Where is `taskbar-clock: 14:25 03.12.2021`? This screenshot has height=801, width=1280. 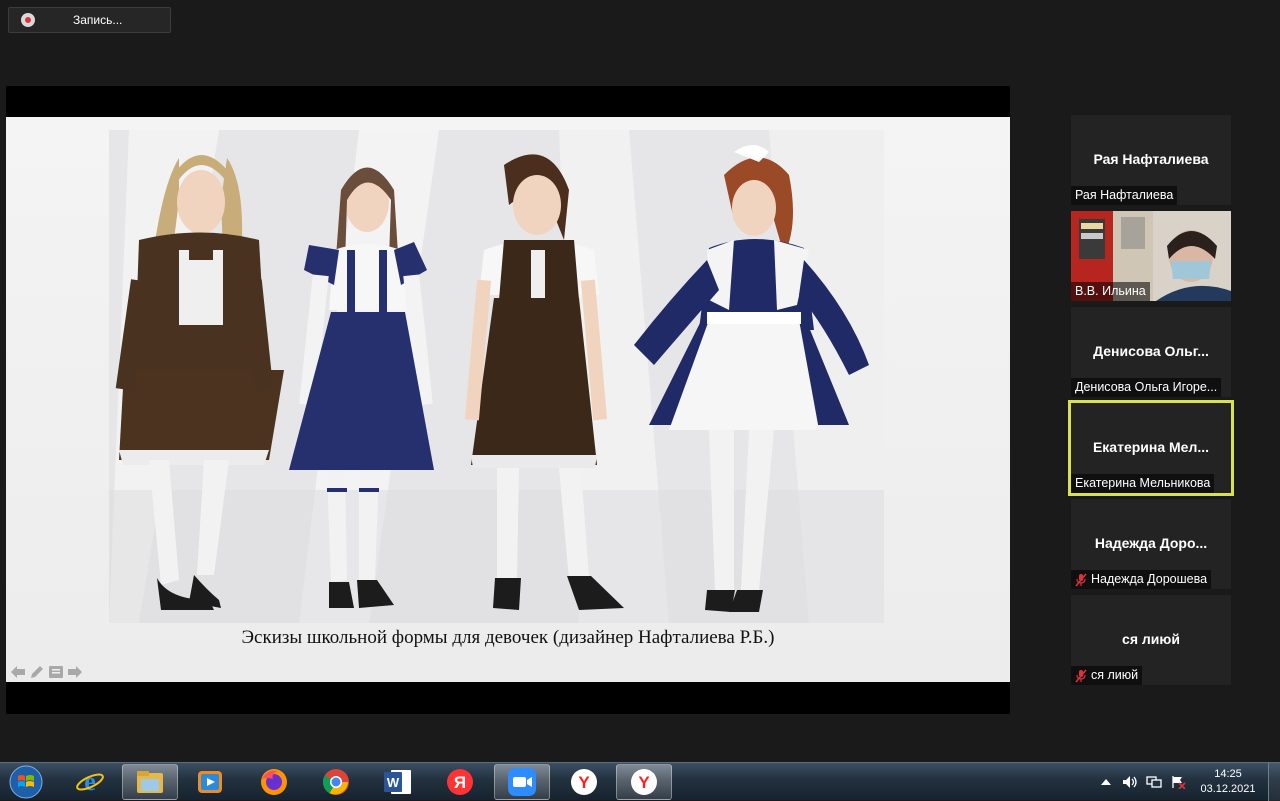
taskbar-clock: 14:25 03.12.2021 is located at coordinates (1228, 782).